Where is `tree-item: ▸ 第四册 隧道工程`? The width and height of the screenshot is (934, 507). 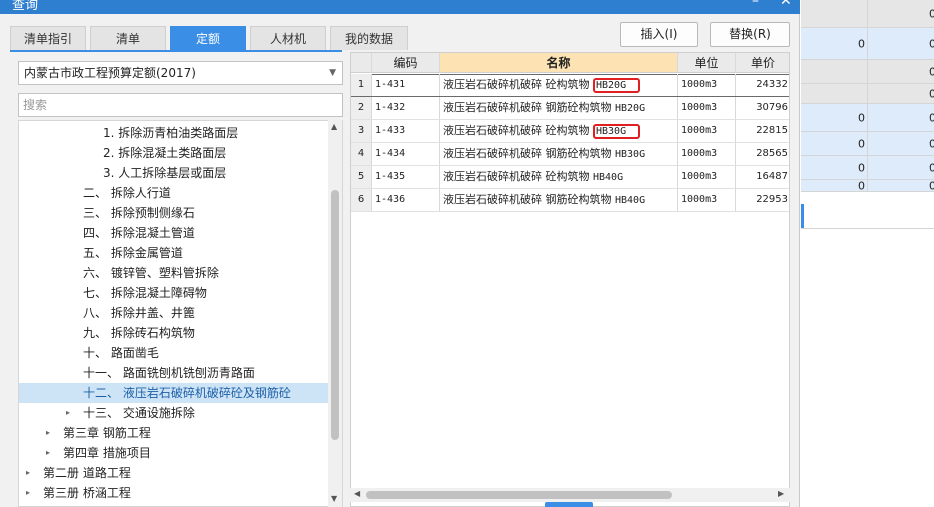 tree-item: ▸ 第四册 隧道工程 is located at coordinates (174, 504).